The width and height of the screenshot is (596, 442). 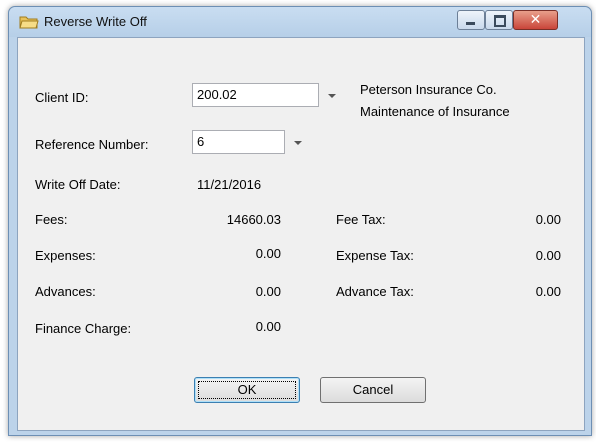 I want to click on client-id-input: 200.02, so click(x=255, y=95).